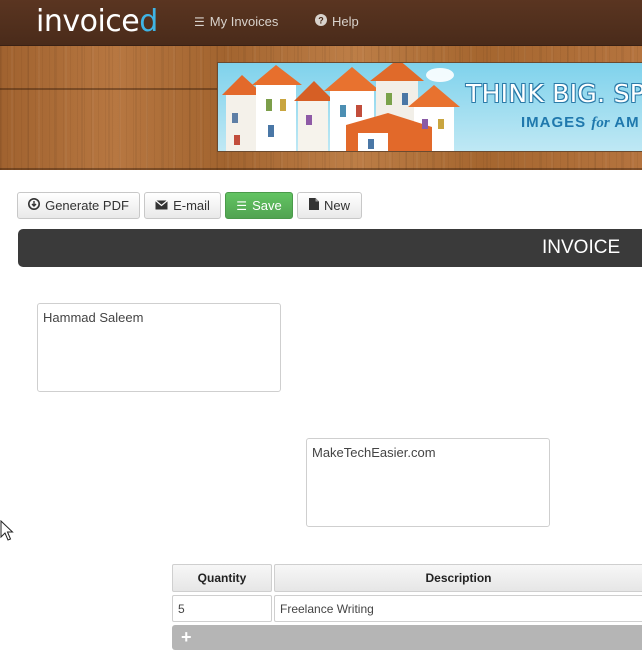 This screenshot has height=654, width=642. Describe the element at coordinates (191, 205) in the screenshot. I see `email-label: E-mail` at that location.